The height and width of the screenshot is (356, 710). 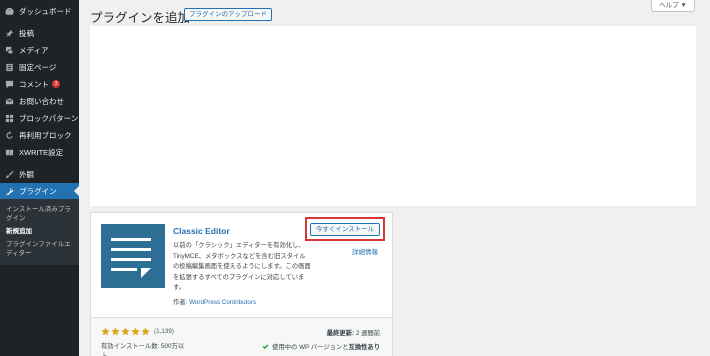 I want to click on installs-line: 有効インストール数: 500万以, so click(x=143, y=346).